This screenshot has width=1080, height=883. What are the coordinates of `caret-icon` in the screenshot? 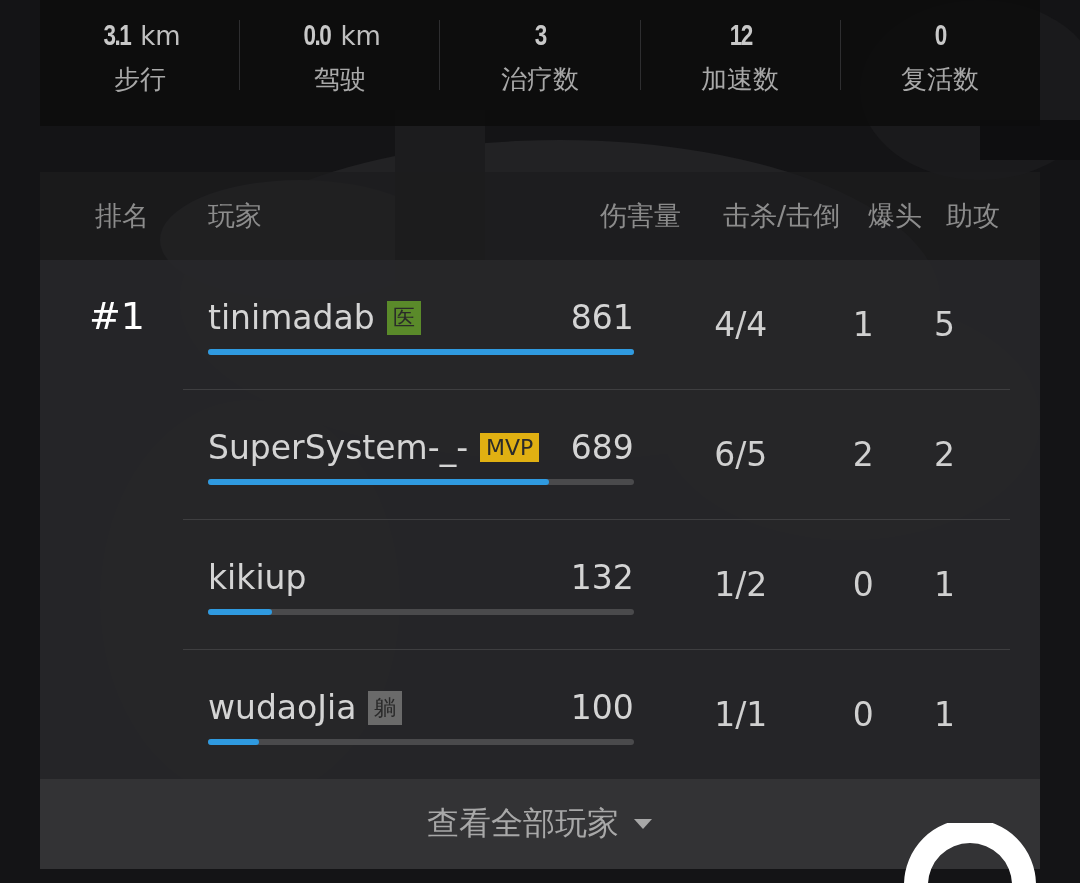 It's located at (643, 824).